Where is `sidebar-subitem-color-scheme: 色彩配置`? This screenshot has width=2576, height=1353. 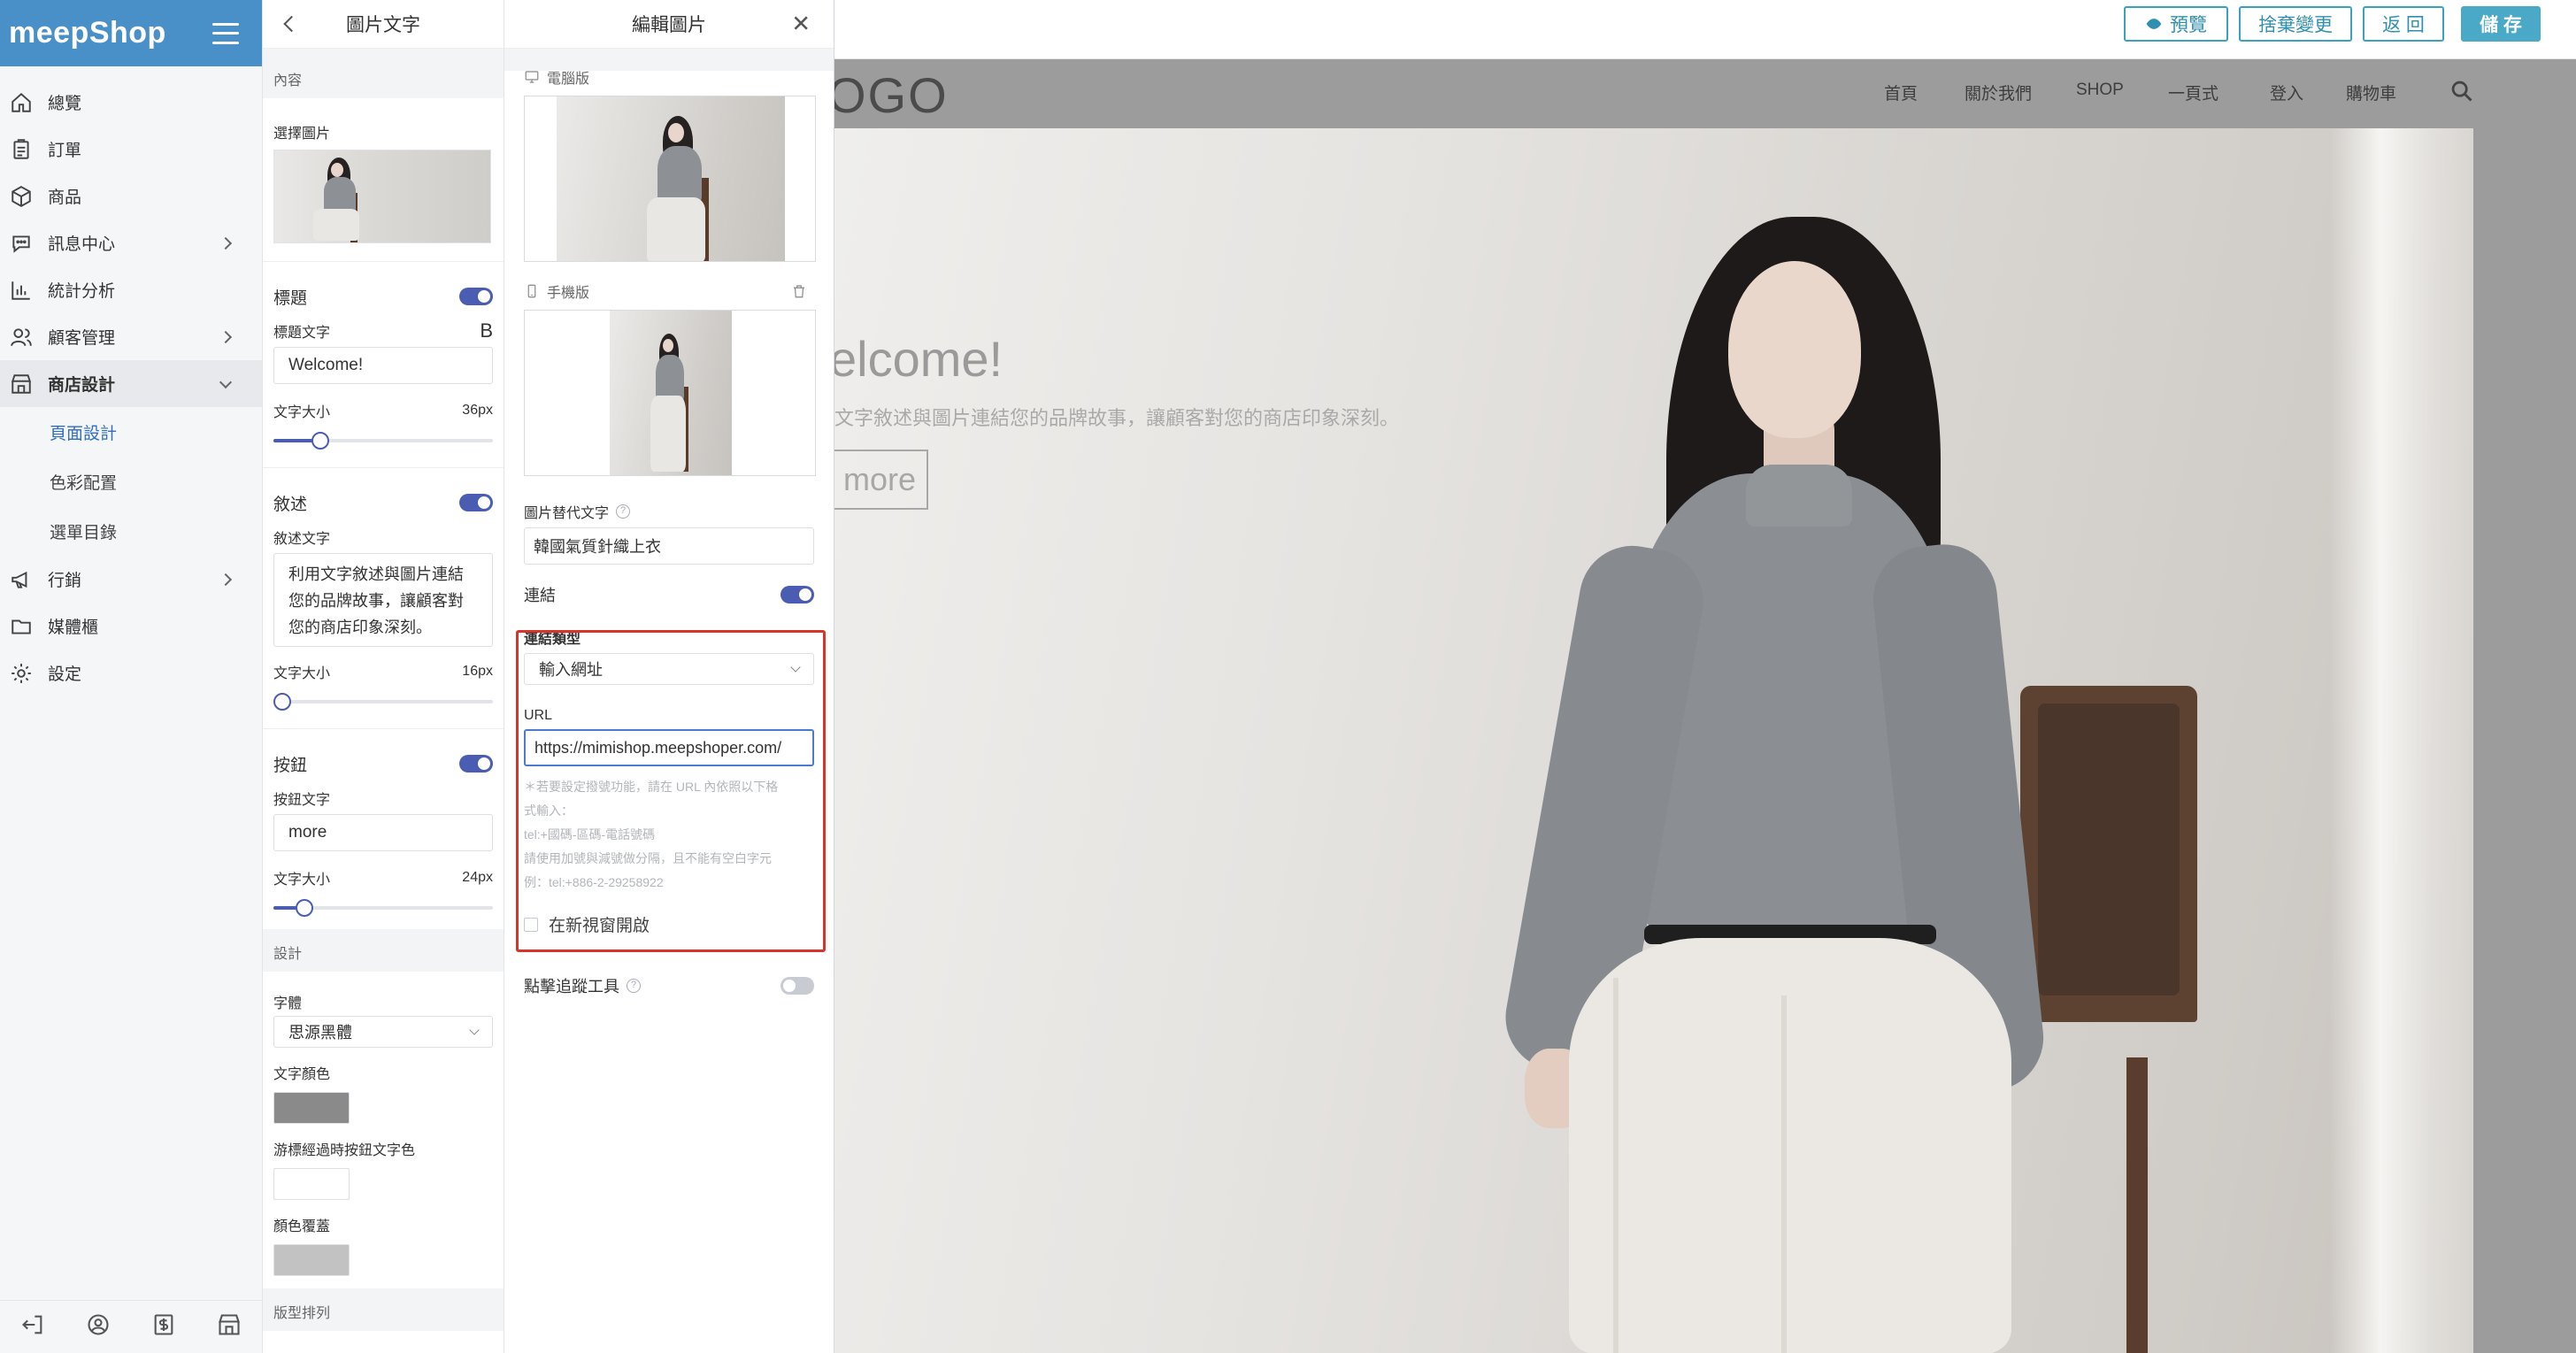 sidebar-subitem-color-scheme: 色彩配置 is located at coordinates (131, 481).